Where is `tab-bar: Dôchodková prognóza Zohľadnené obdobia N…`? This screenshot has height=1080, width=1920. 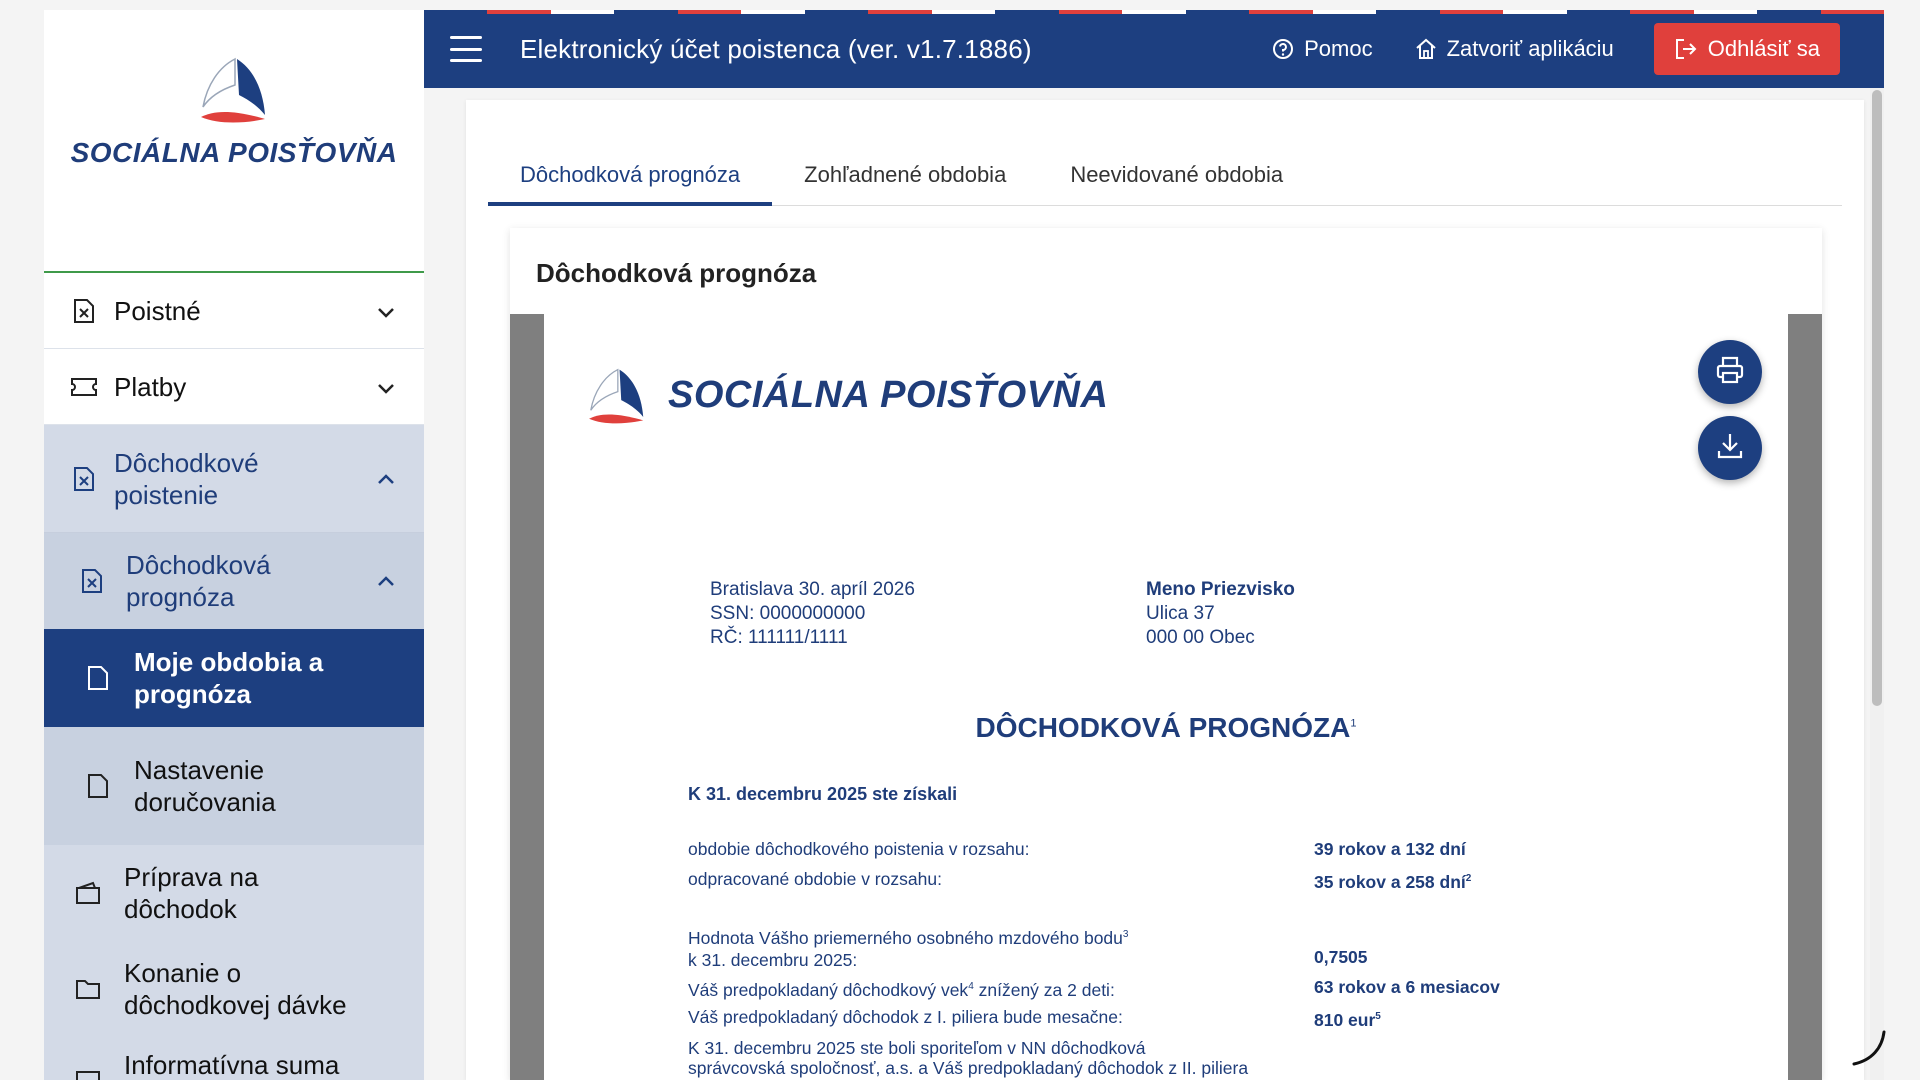 tab-bar: Dôchodková prognóza Zohľadnené obdobia N… is located at coordinates (1165, 180).